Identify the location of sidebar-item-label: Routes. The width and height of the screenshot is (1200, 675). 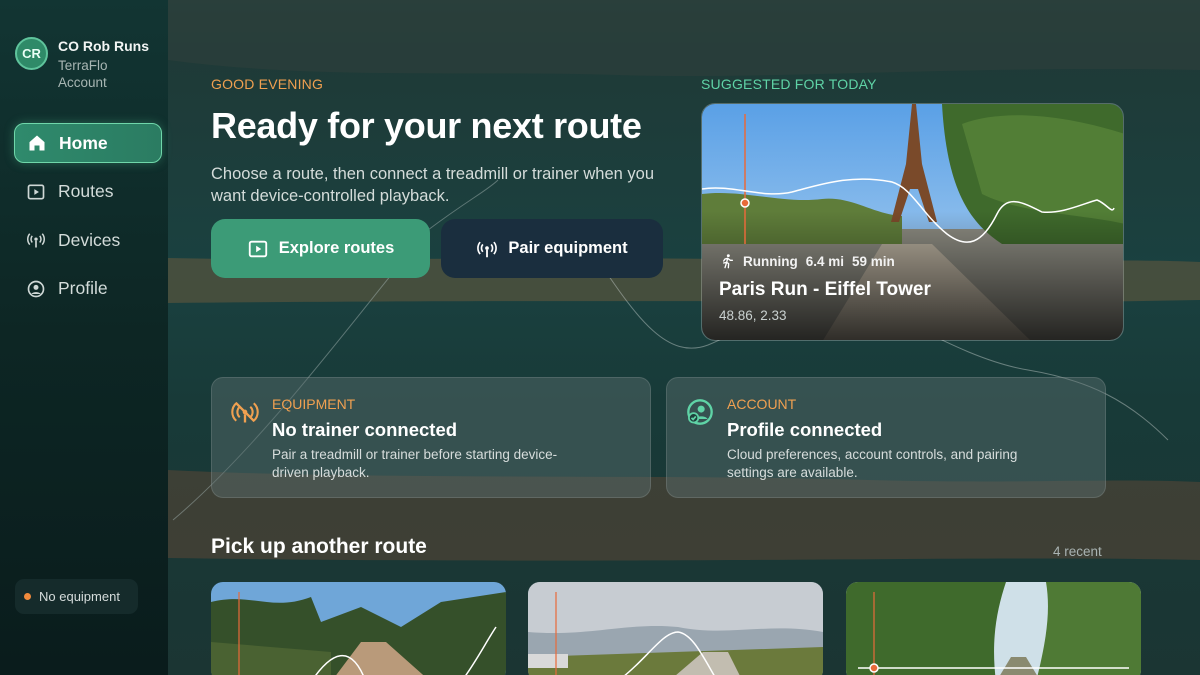
(86, 191).